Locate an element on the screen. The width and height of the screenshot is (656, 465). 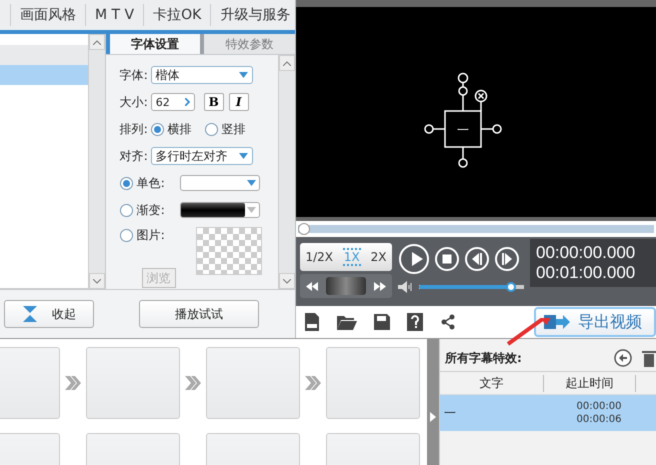
caption-text: 一 is located at coordinates (463, 130).